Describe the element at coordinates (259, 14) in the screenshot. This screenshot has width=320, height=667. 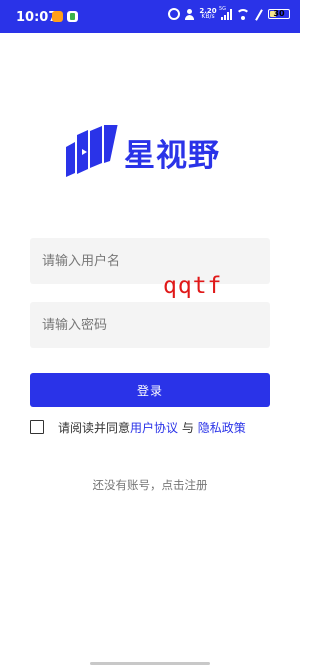
I see `mute-icon` at that location.